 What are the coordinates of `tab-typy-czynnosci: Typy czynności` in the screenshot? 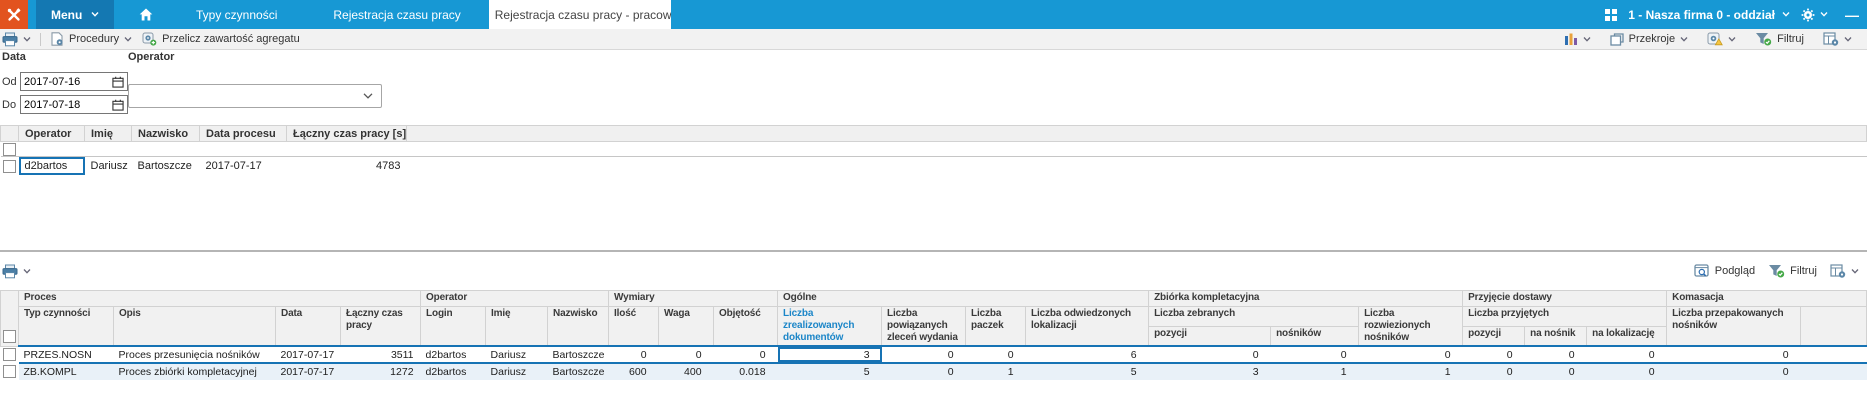 It's located at (236, 14).